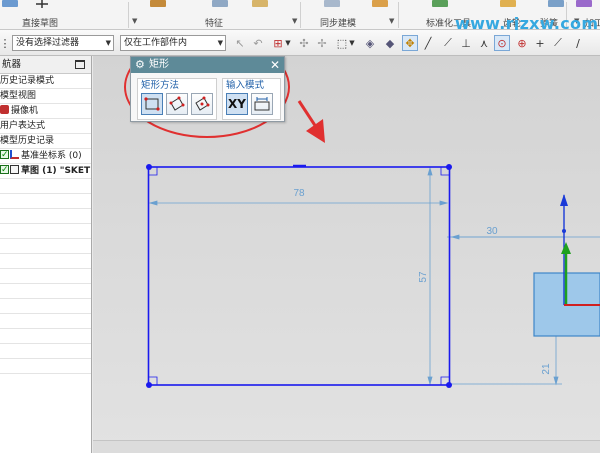  I want to click on perpendicular-snap-icon: ⊥, so click(466, 43).